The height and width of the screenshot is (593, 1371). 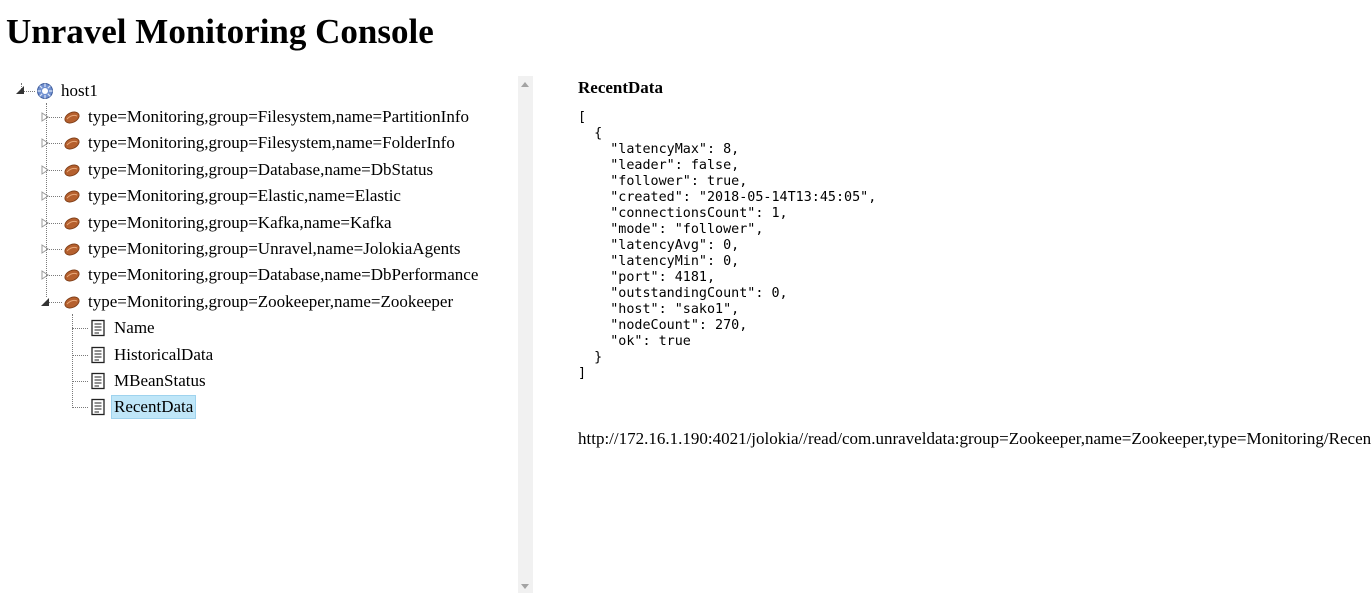 I want to click on tree-node-label: type=Monitoring,group=Kafka,name=Kafka, so click(x=240, y=222).